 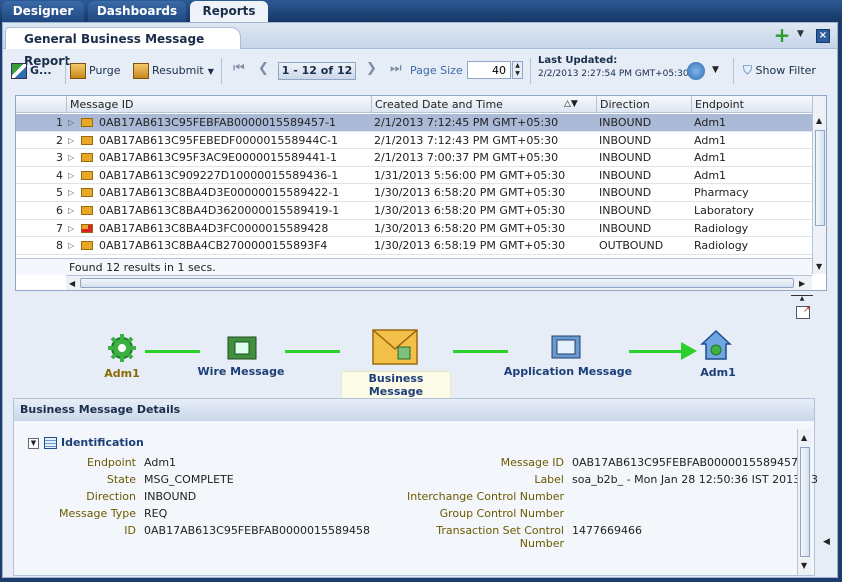 I want to click on wire-message-icon, so click(x=242, y=348).